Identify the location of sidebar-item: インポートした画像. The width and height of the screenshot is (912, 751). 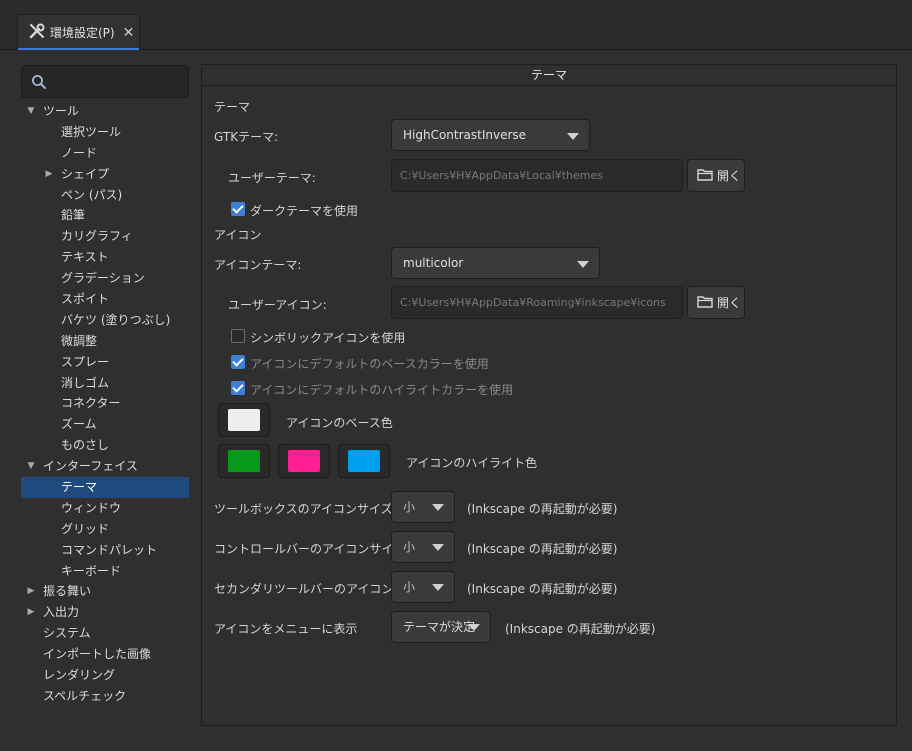
(105, 654).